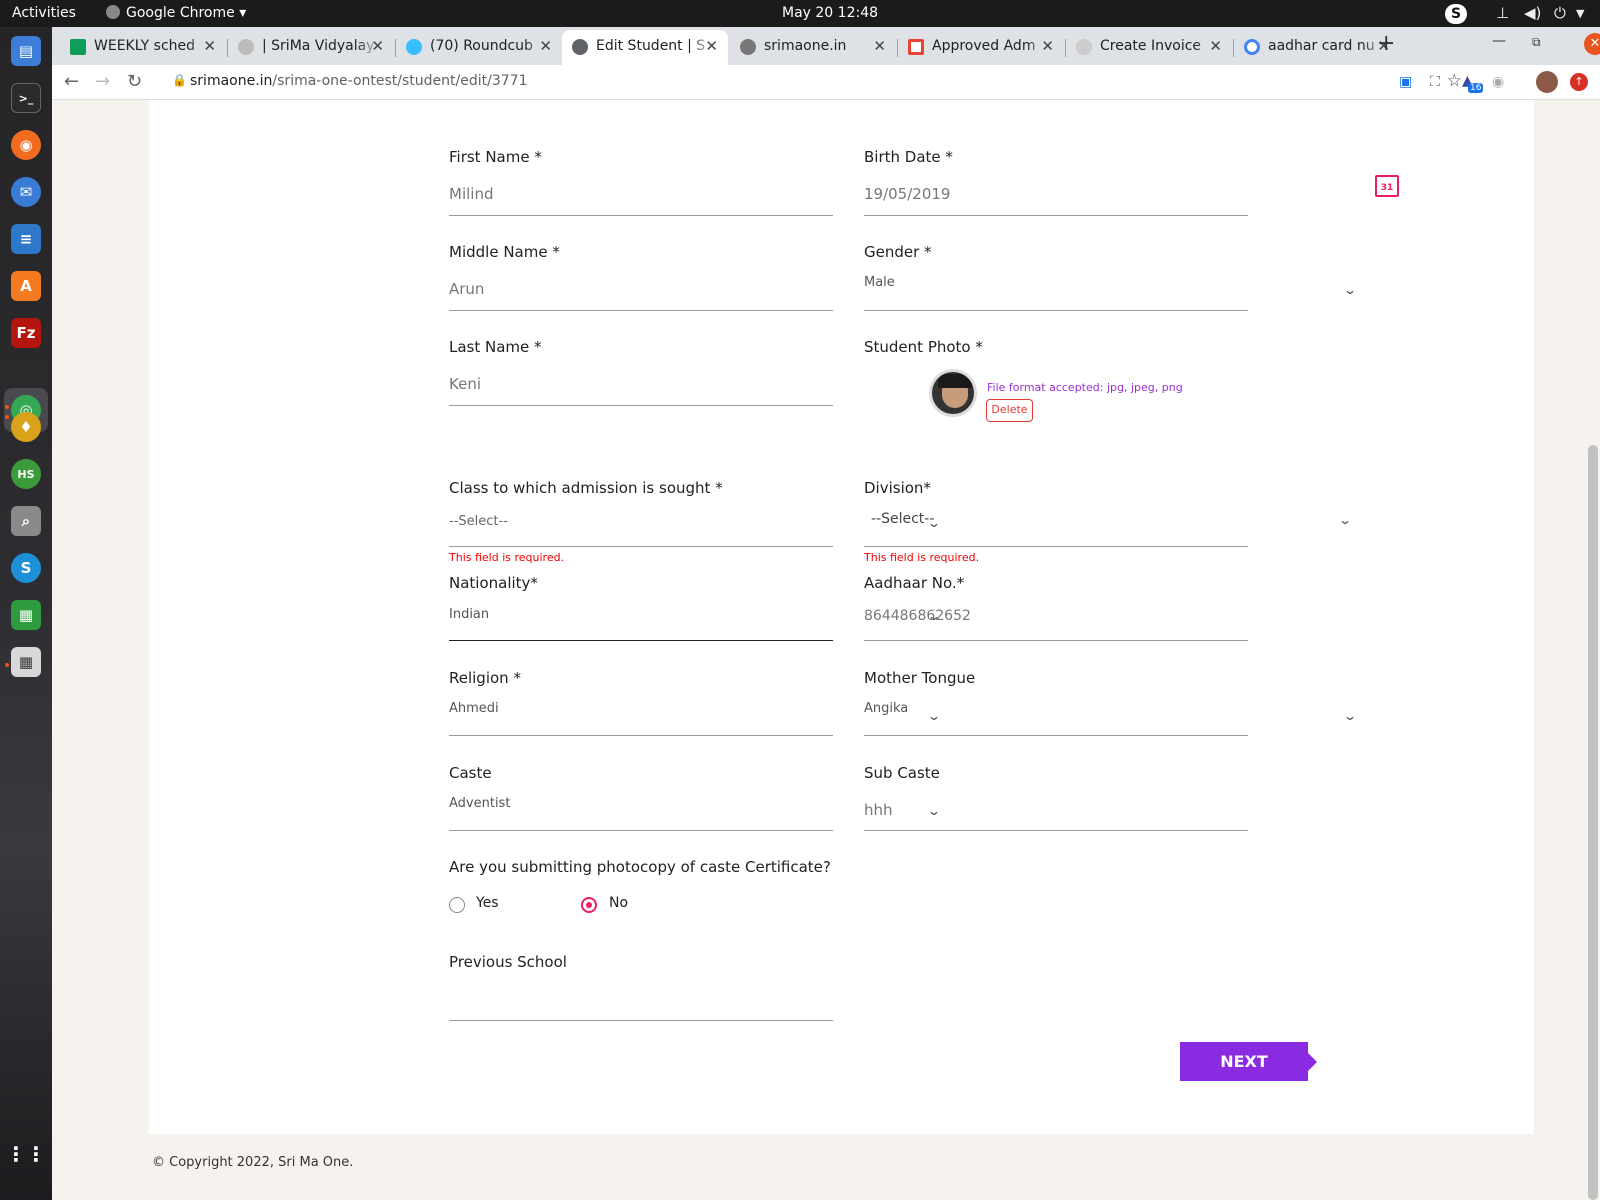  What do you see at coordinates (466, 289) in the screenshot?
I see `middle-name-input: Arun` at bounding box center [466, 289].